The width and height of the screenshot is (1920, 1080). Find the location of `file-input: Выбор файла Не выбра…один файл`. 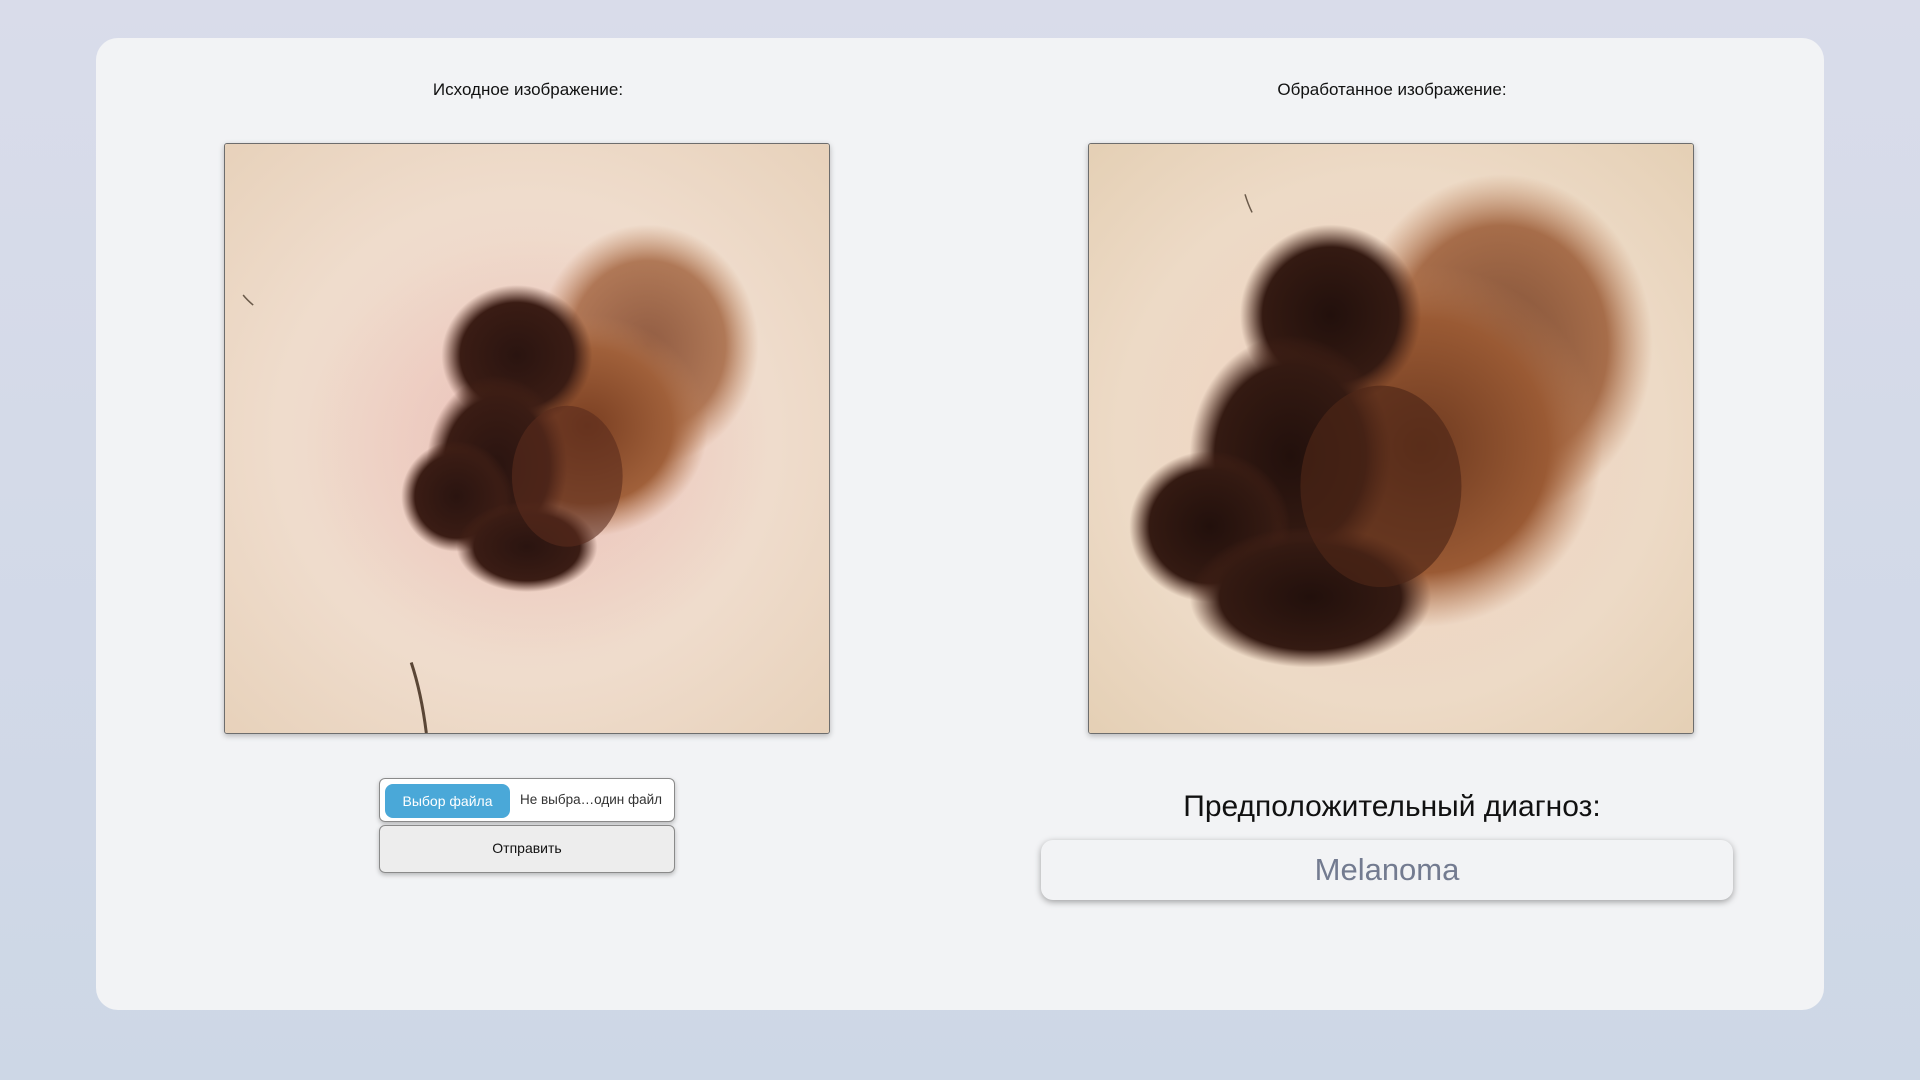

file-input: Выбор файла Не выбра…один файл is located at coordinates (527, 800).